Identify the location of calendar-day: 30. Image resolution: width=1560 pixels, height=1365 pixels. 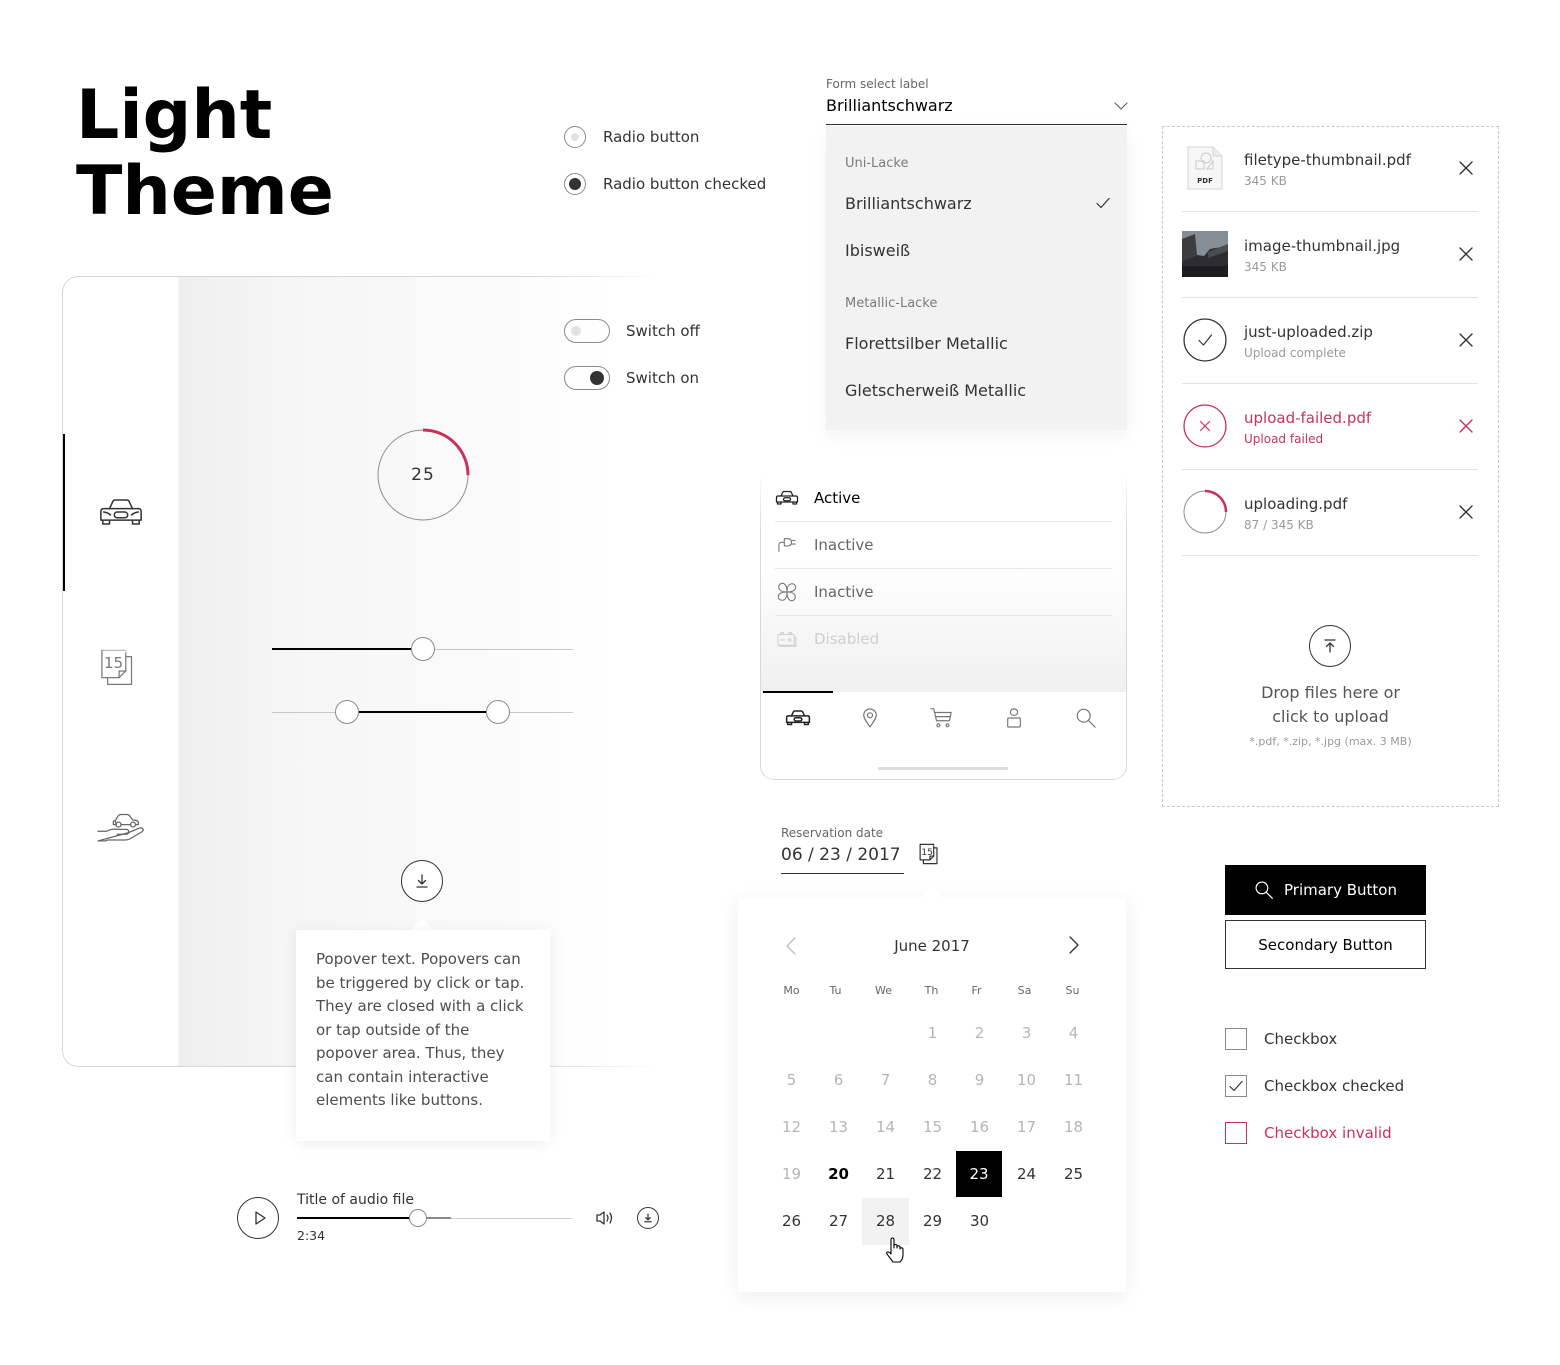
(979, 1221).